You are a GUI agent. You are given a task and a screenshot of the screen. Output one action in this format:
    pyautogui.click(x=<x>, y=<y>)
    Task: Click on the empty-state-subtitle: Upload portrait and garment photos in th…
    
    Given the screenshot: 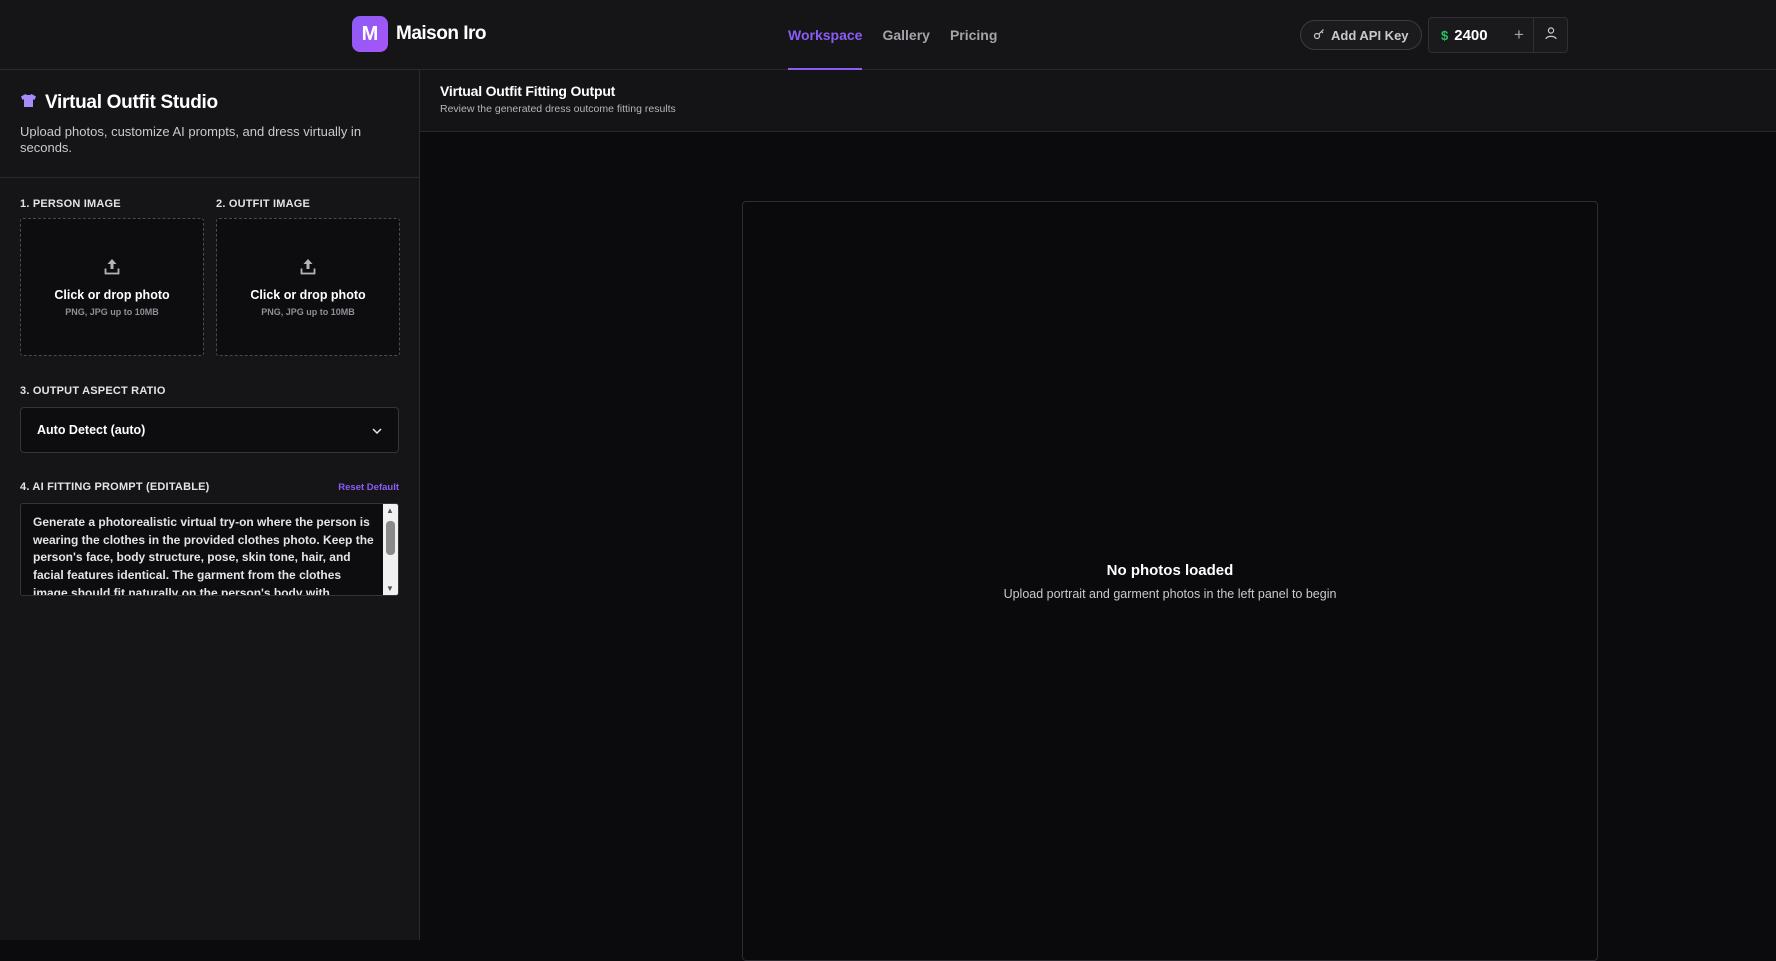 What is the action you would take?
    pyautogui.click(x=1170, y=593)
    